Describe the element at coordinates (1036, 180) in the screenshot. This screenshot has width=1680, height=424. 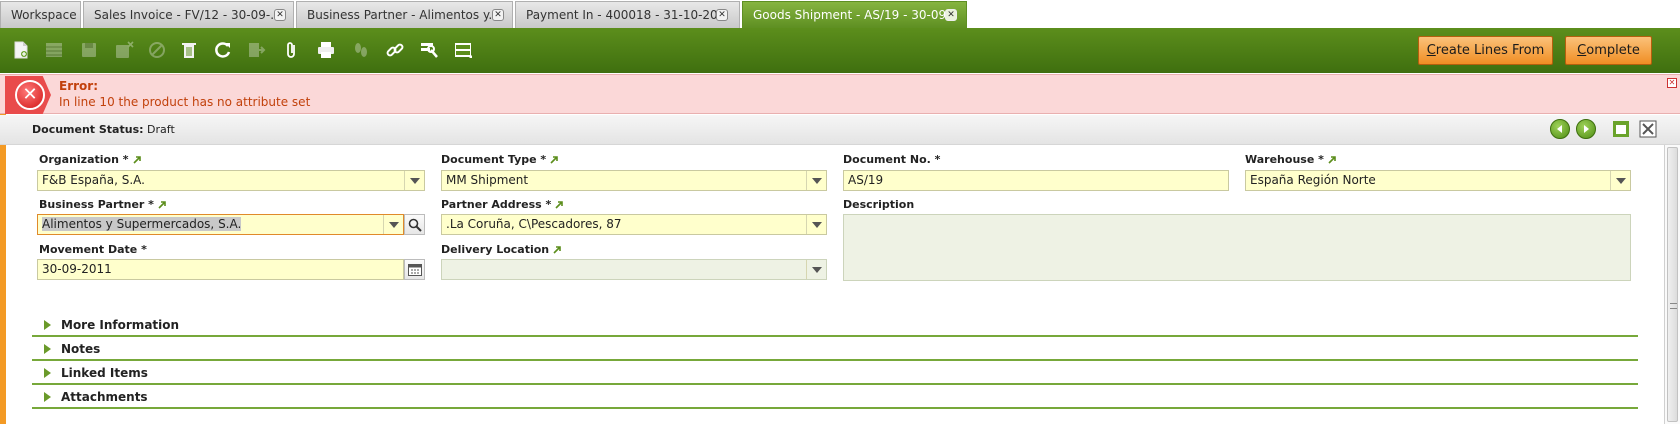
I see `document-no-field: AS/19` at that location.